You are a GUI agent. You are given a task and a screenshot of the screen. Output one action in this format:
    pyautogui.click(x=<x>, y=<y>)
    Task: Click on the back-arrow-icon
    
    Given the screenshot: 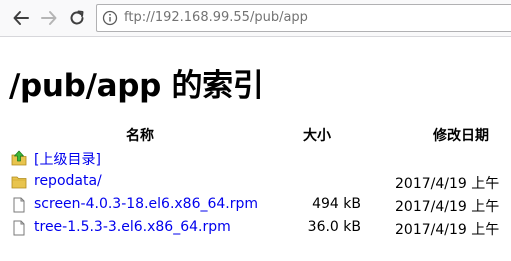 What is the action you would take?
    pyautogui.click(x=21, y=18)
    